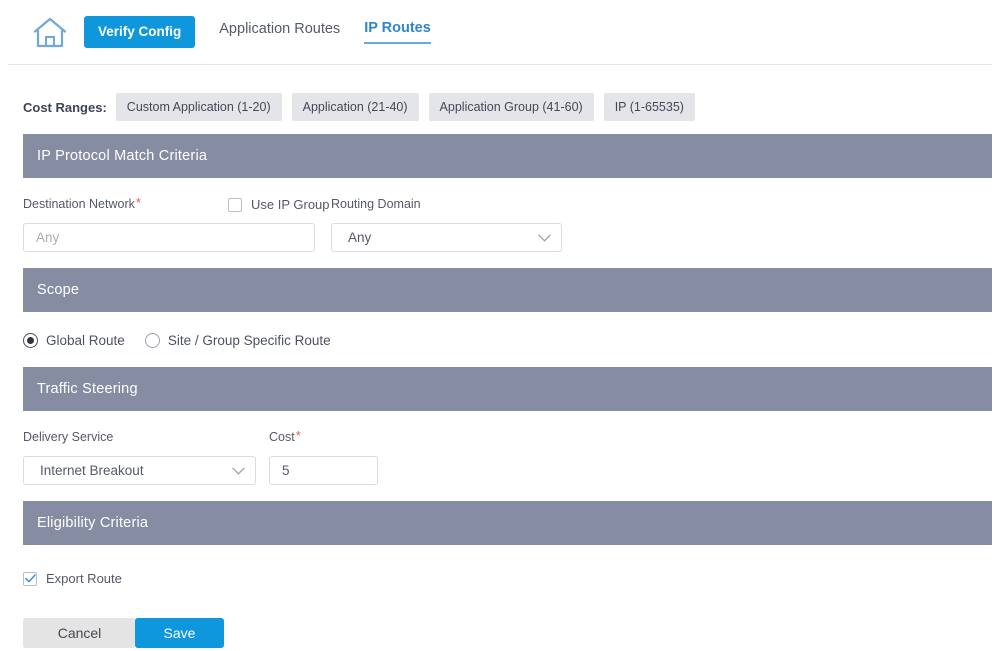  I want to click on export-route-checkbox-row: Export Route, so click(72, 578).